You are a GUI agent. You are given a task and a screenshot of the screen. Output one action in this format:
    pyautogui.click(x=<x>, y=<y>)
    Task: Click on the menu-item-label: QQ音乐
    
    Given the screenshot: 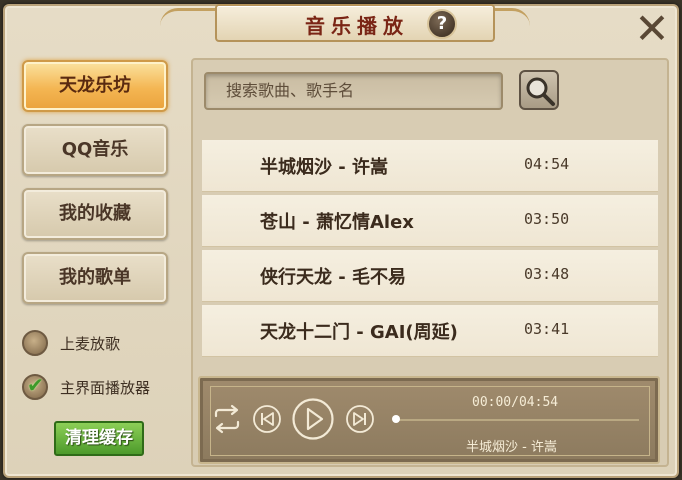 What is the action you would take?
    pyautogui.click(x=95, y=149)
    